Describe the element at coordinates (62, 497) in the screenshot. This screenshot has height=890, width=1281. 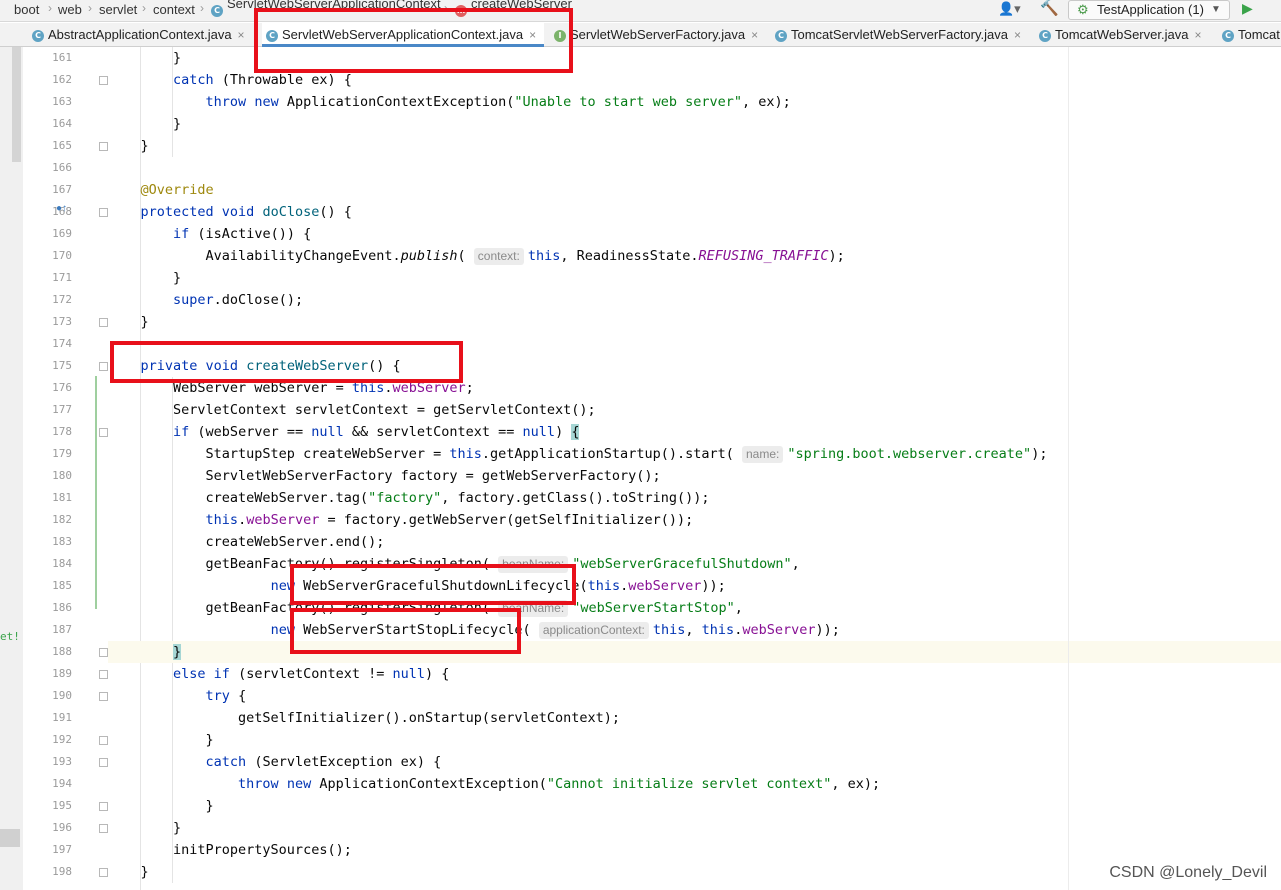
I see `line-number: 181` at that location.